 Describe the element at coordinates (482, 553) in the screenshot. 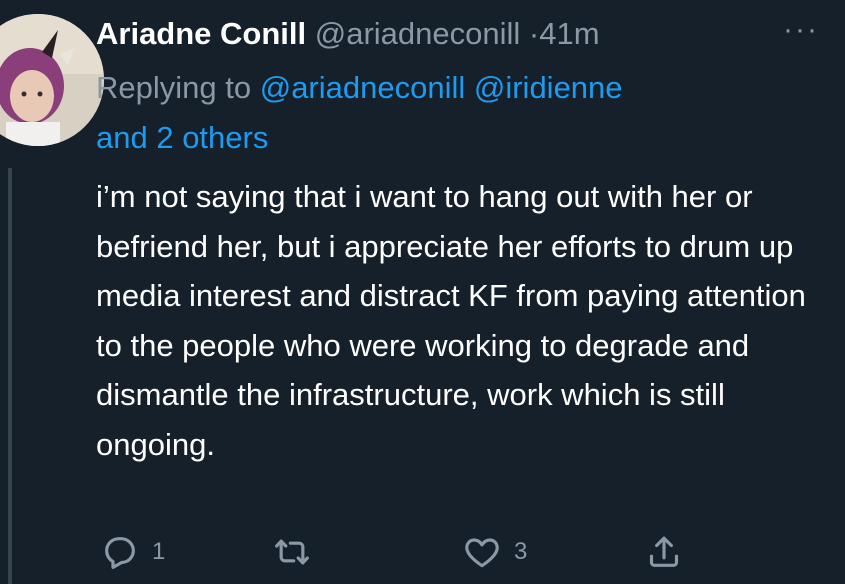

I see `like-icon` at that location.